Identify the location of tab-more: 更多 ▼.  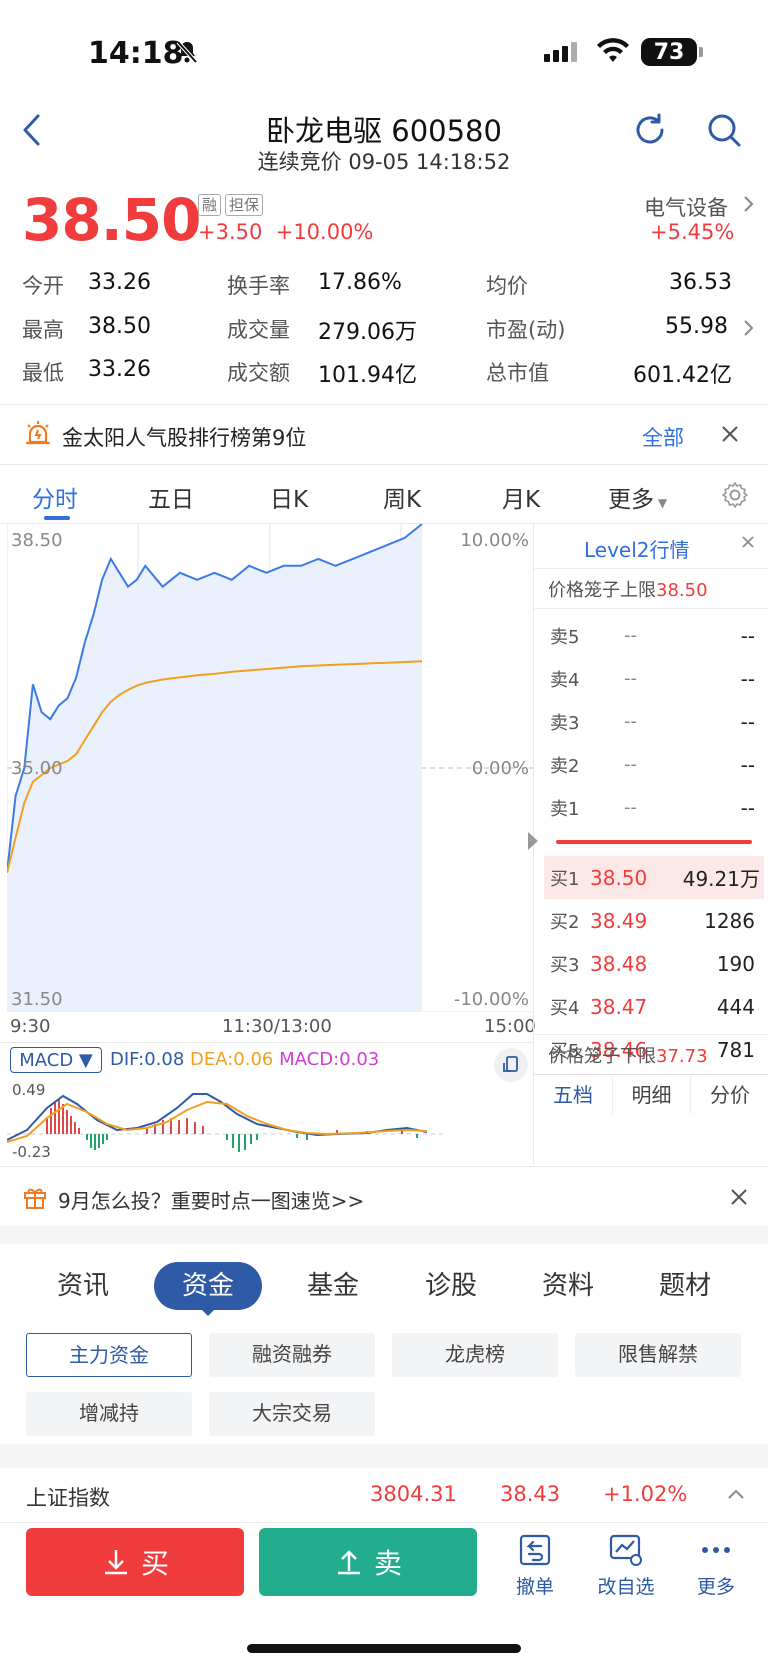
(637, 497).